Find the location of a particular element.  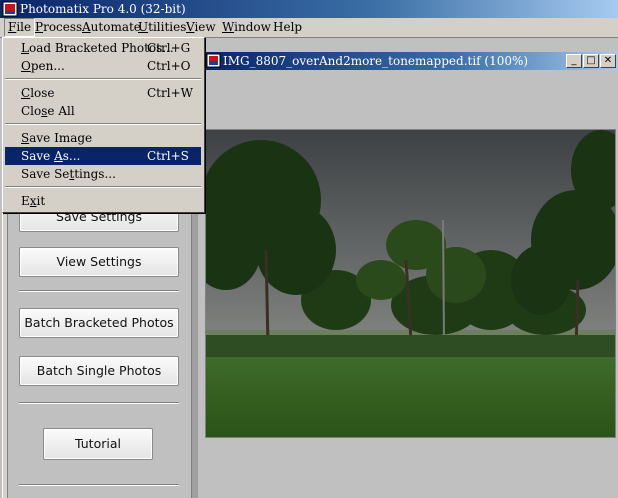

palette-left-edge is located at coordinates (5, 351).